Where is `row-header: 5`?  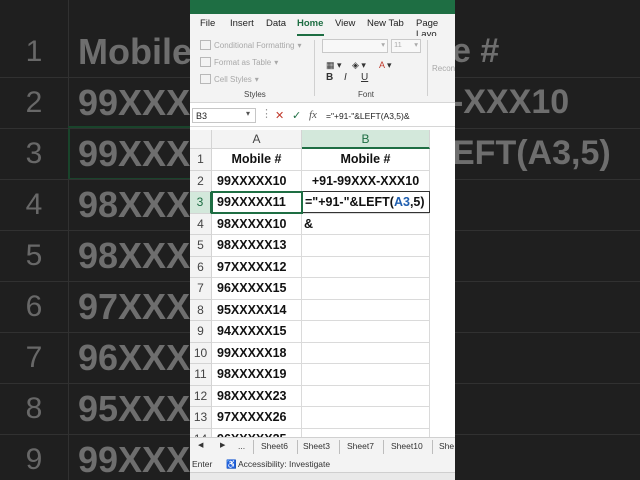
row-header: 5 is located at coordinates (201, 246).